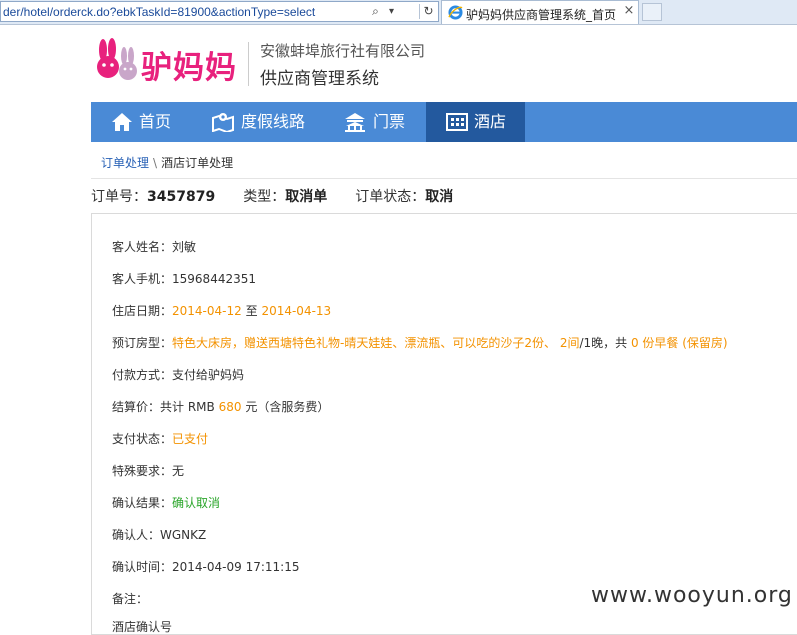 This screenshot has width=797, height=635. What do you see at coordinates (457, 122) in the screenshot?
I see `hotel-icon` at bounding box center [457, 122].